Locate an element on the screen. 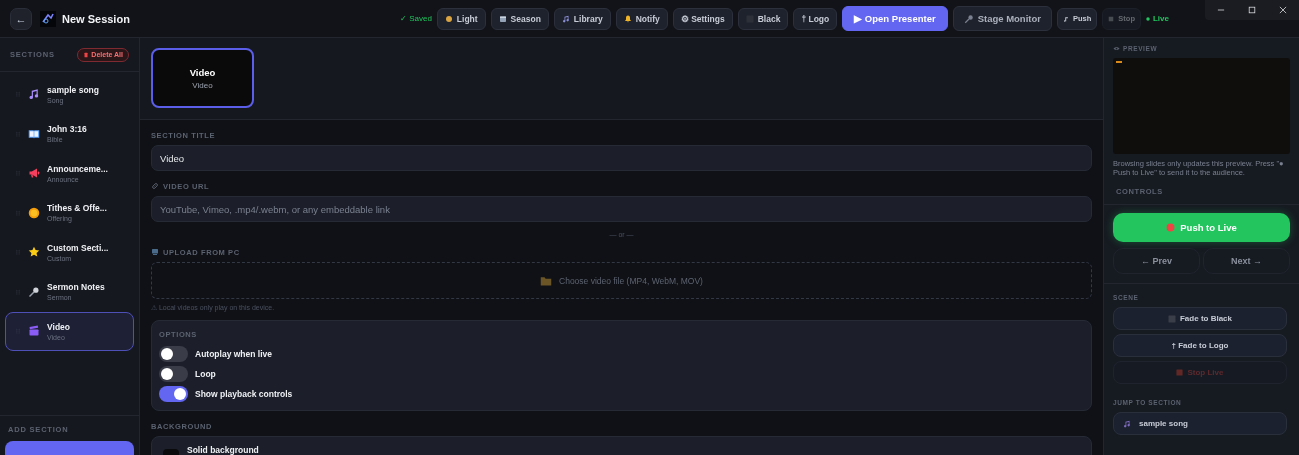 This screenshot has height=455, width=1299. toolbar-button: Light is located at coordinates (461, 18).